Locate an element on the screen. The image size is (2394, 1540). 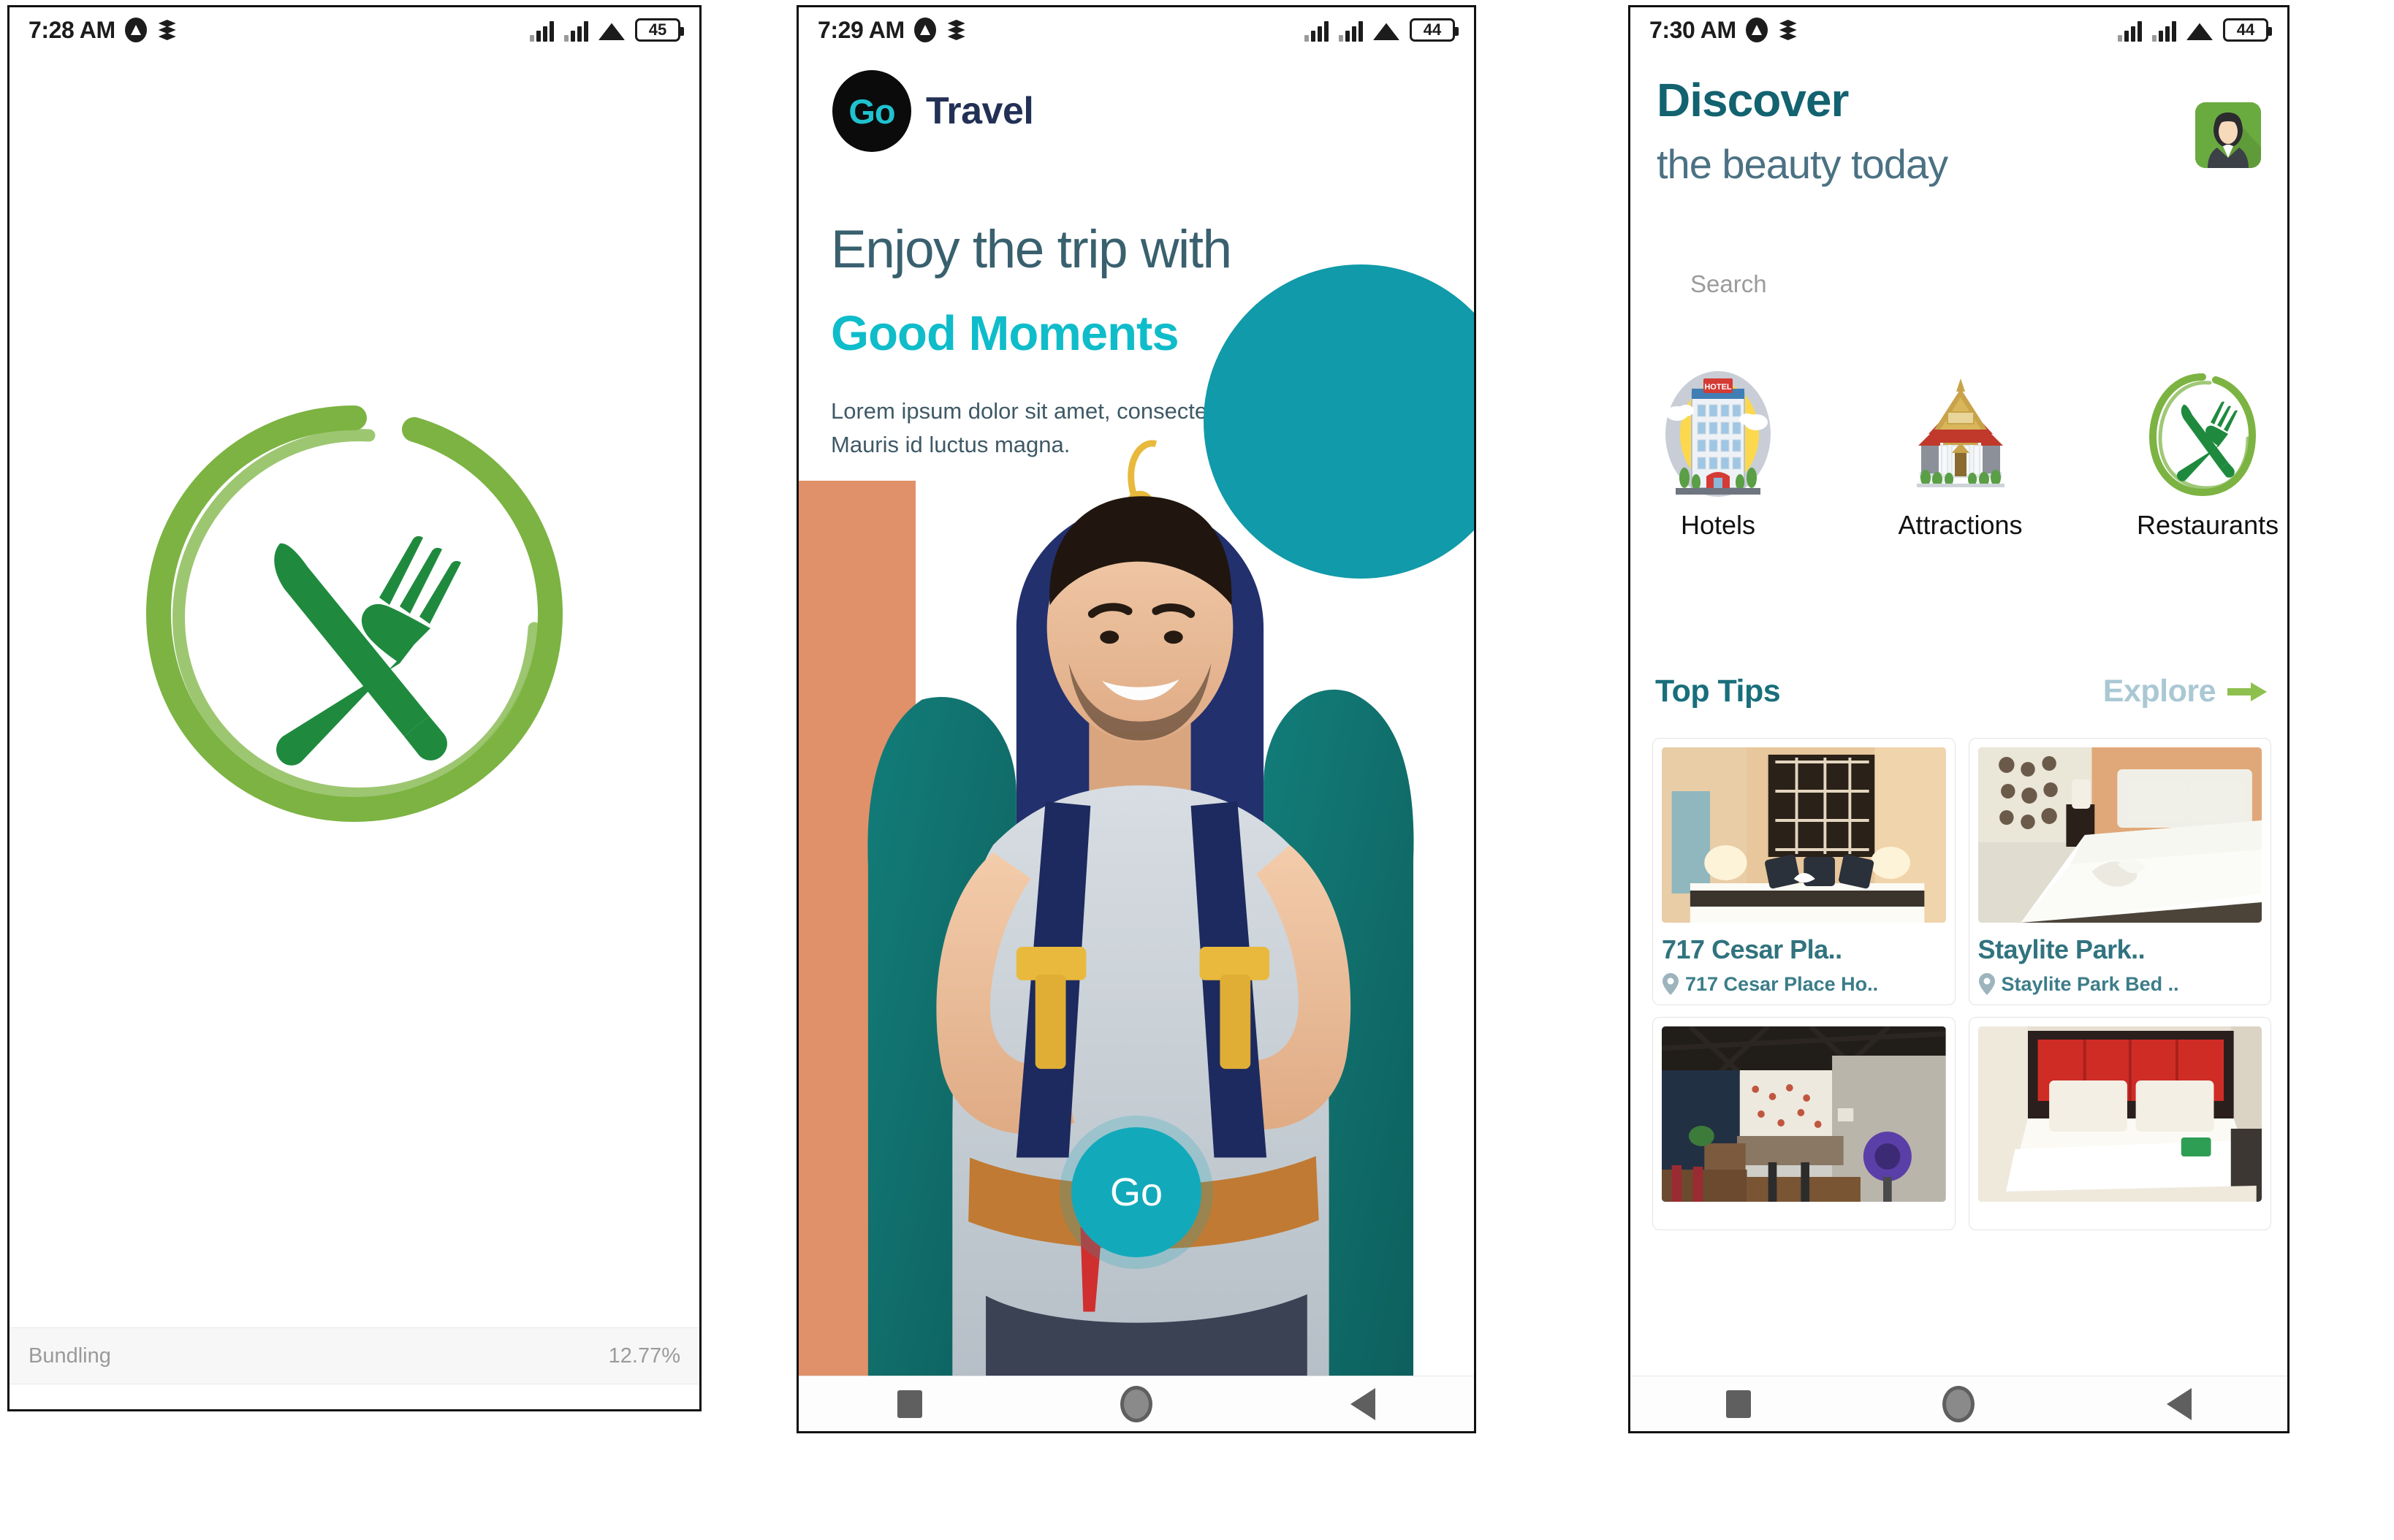
restaurant-brush-logo is located at coordinates (354, 613).